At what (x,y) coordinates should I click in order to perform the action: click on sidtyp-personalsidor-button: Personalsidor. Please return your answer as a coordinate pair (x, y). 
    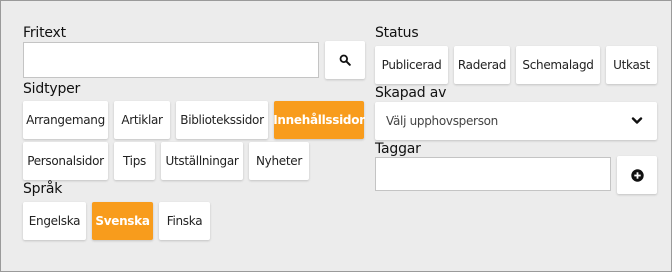
    Looking at the image, I should click on (65, 161).